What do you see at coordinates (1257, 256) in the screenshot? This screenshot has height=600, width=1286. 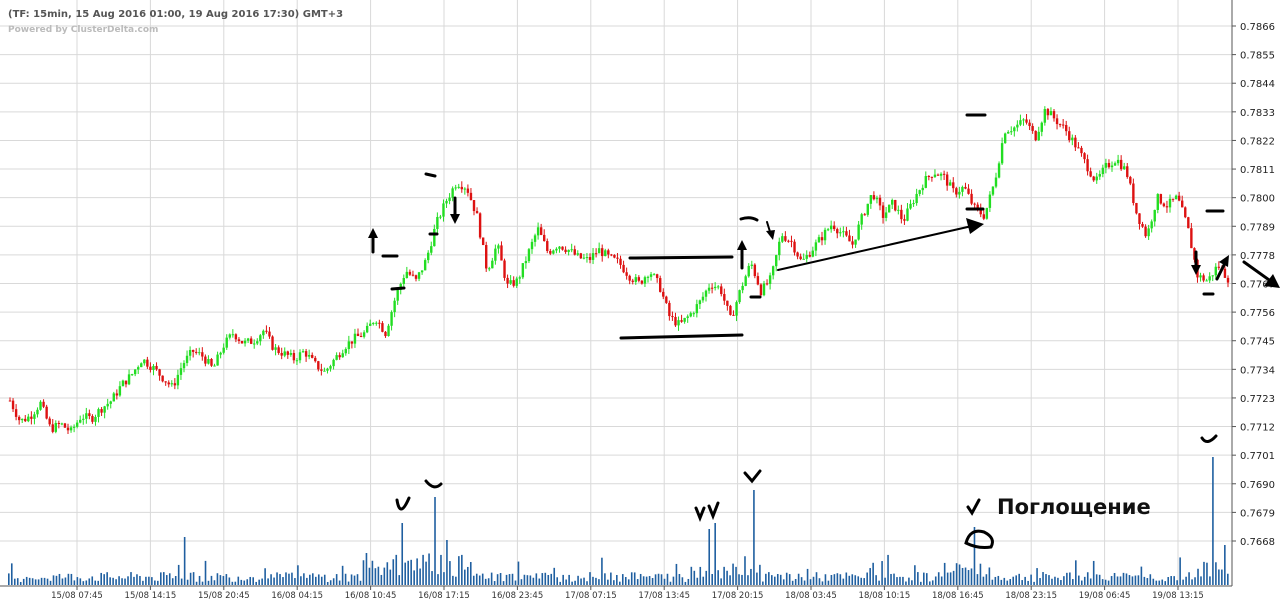 I see `y-tick-label: 0.7778` at bounding box center [1257, 256].